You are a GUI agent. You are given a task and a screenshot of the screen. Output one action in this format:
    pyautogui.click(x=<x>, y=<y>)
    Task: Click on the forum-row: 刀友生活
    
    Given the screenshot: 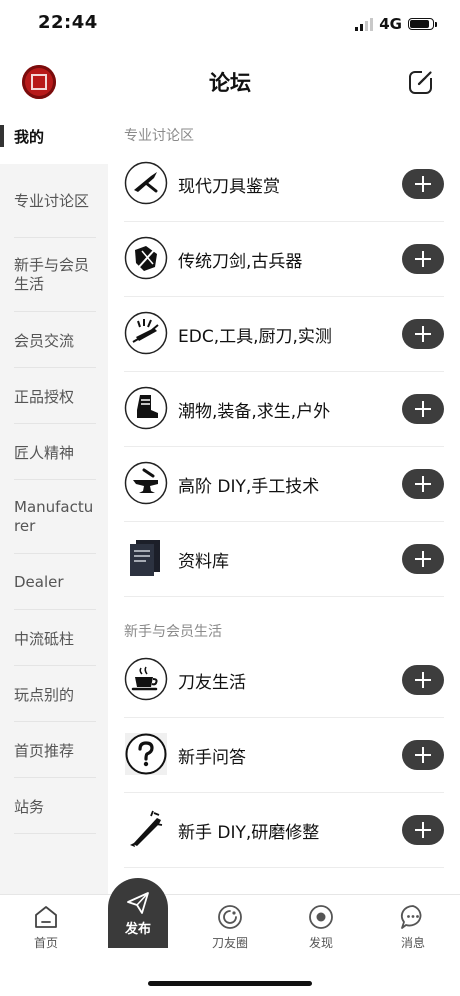 What is the action you would take?
    pyautogui.click(x=284, y=680)
    